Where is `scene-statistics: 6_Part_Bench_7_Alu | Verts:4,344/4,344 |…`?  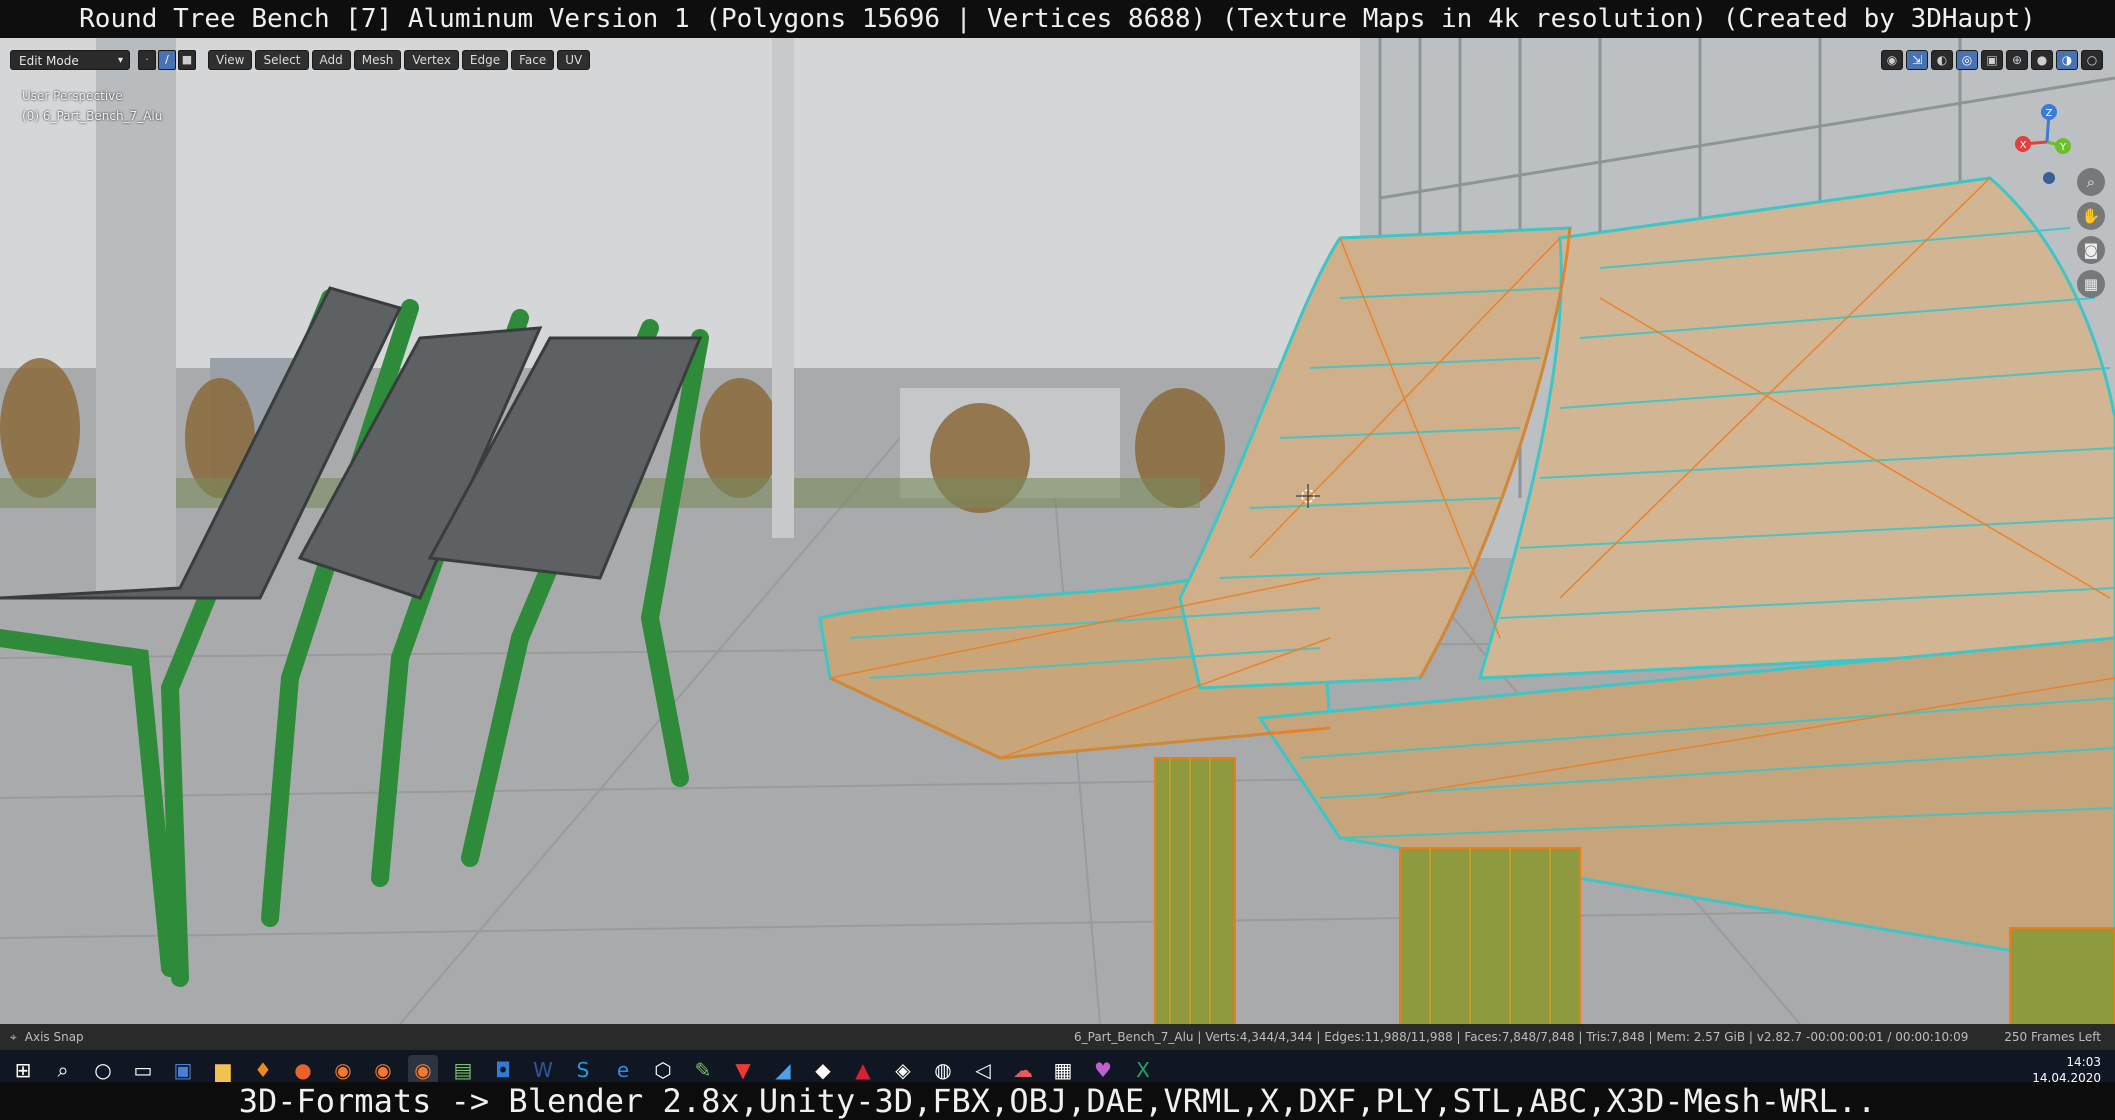 scene-statistics: 6_Part_Bench_7_Alu | Verts:4,344/4,344 |… is located at coordinates (1438, 1037).